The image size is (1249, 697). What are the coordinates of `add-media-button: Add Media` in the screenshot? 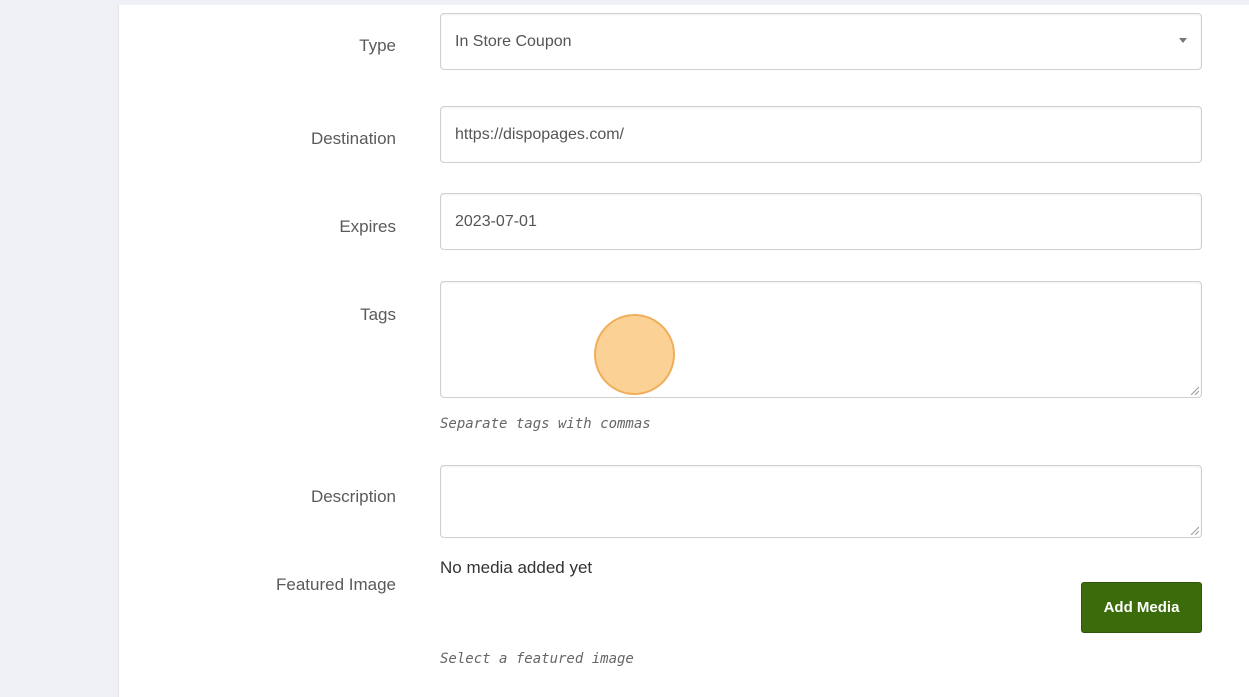 It's located at (1141, 607).